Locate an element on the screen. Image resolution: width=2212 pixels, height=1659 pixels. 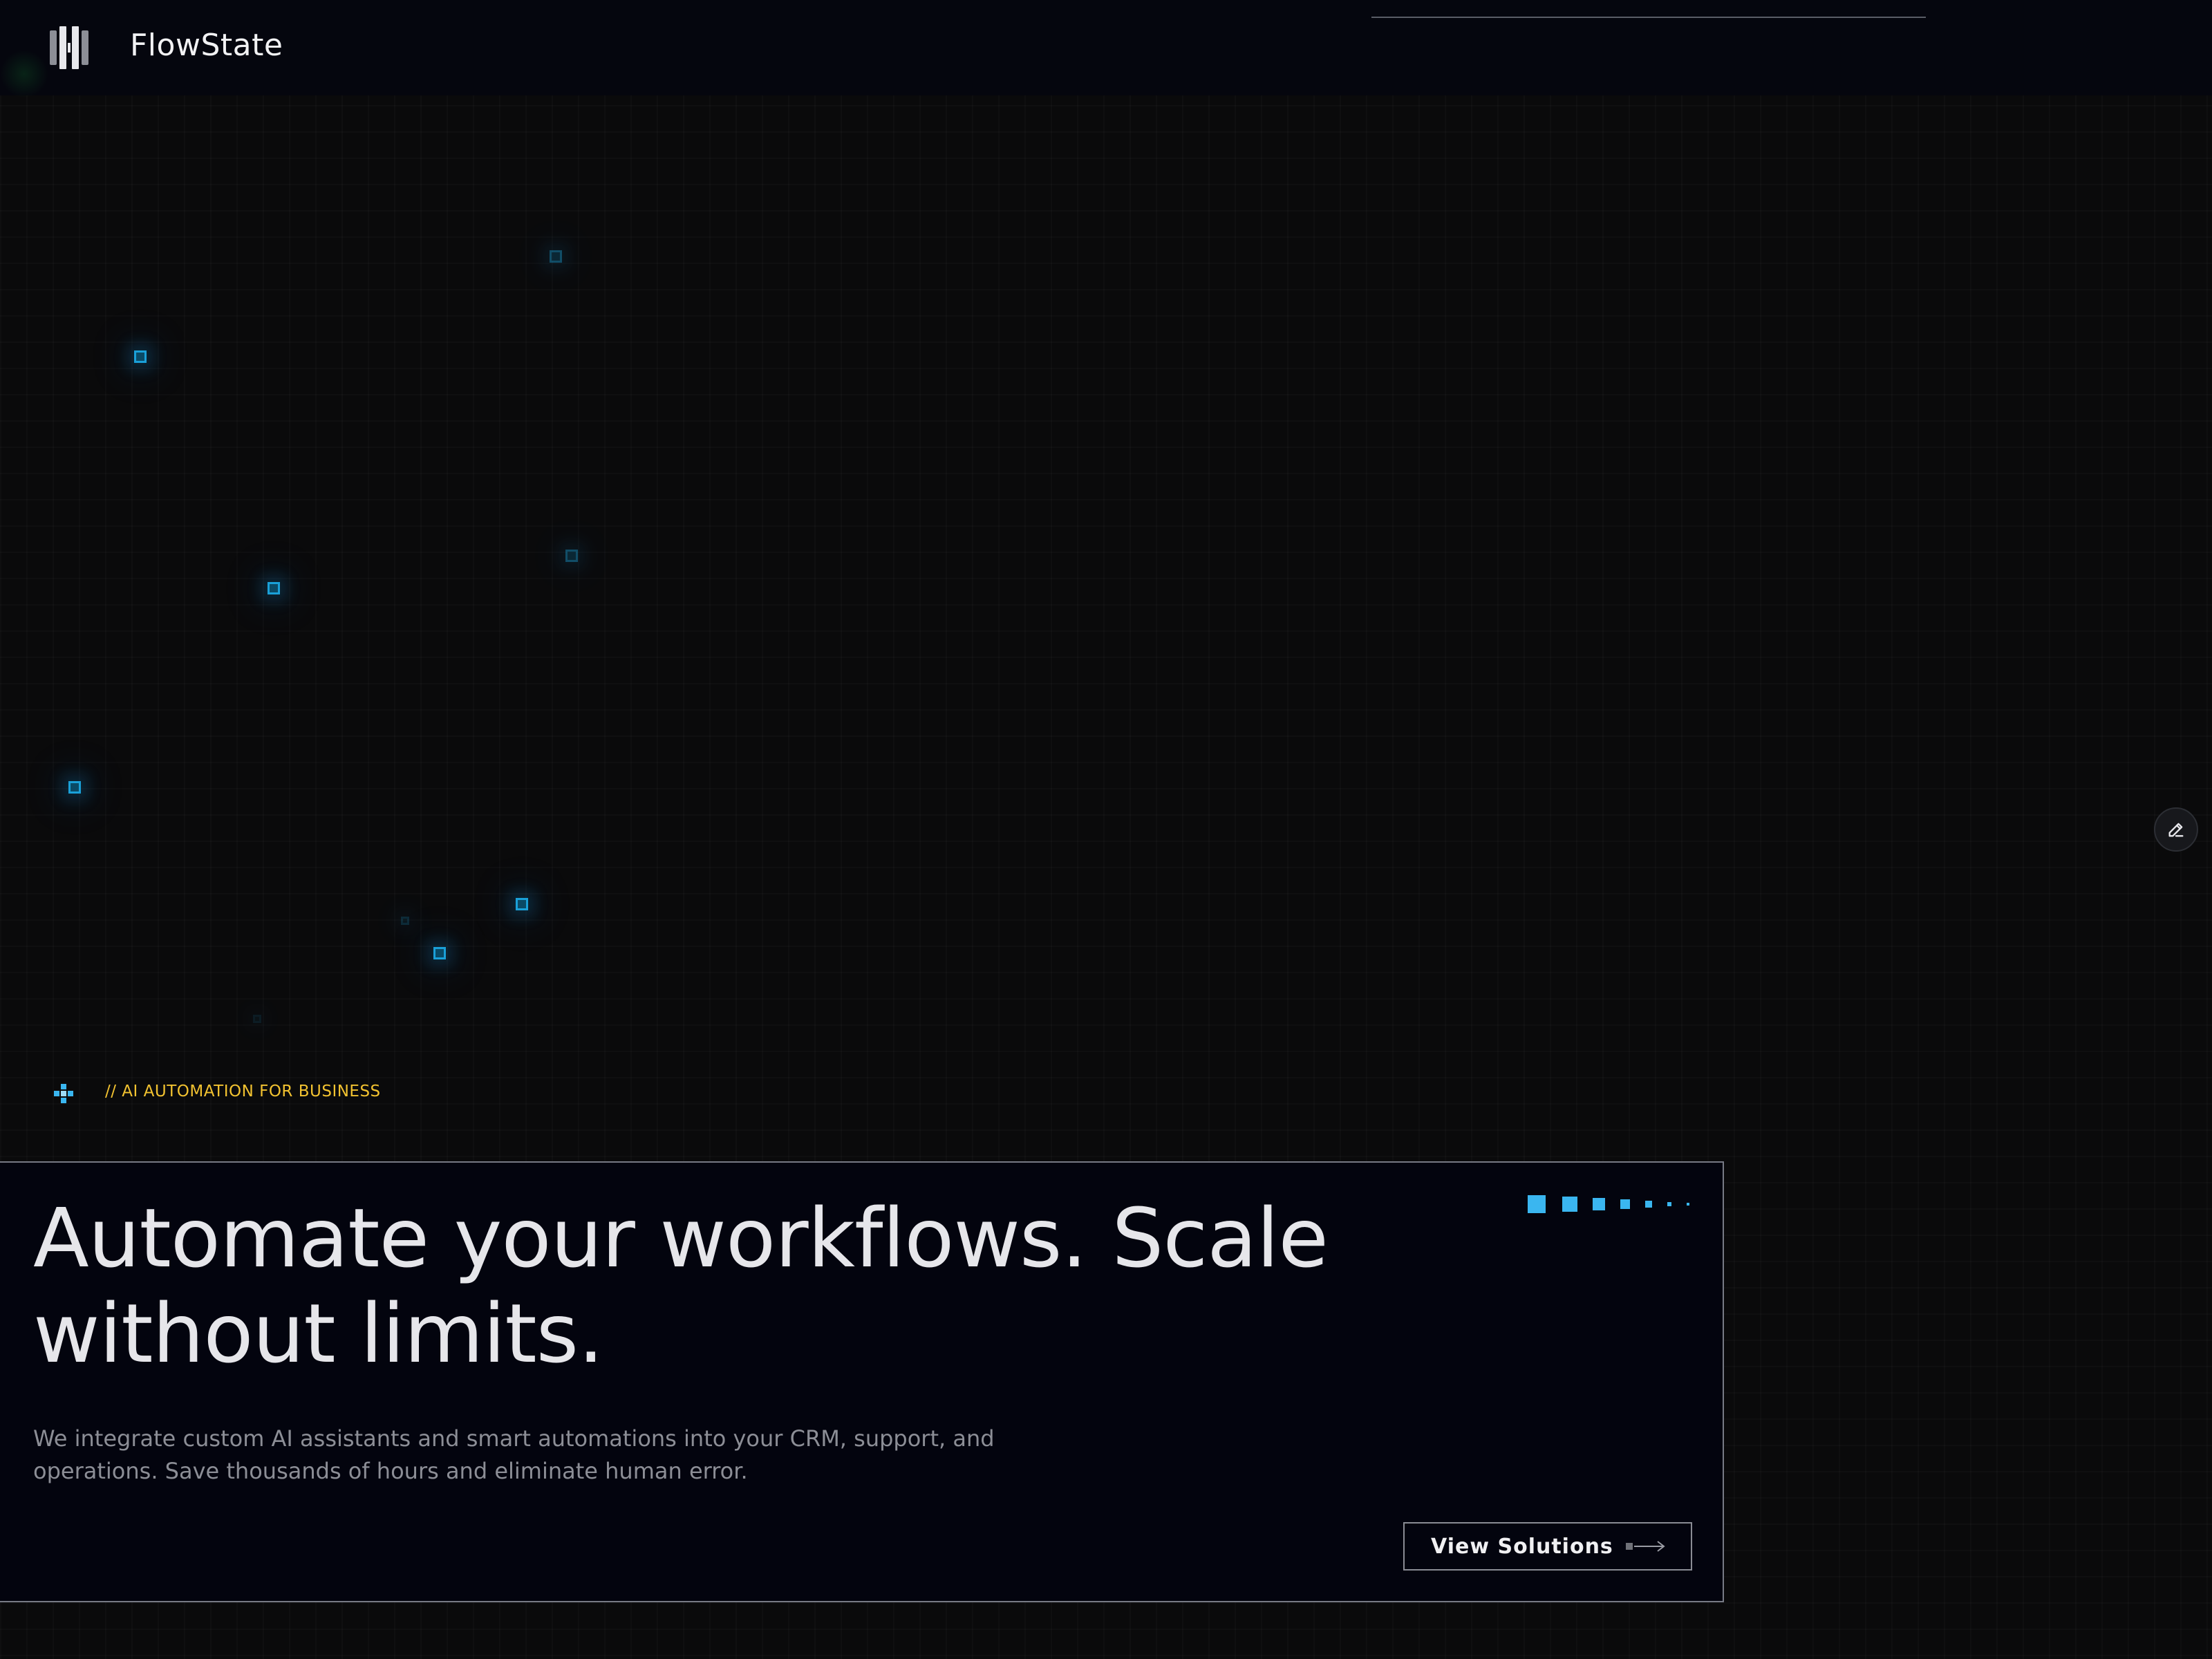
view-solutions-button: View Solutions is located at coordinates (1548, 1546).